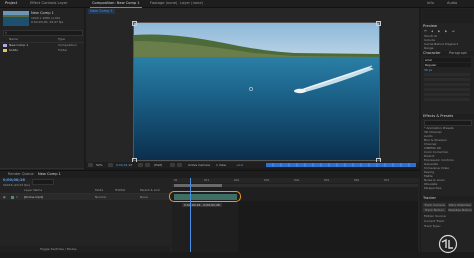  I want to click on ruler-tick: 07s, so click(387, 180).